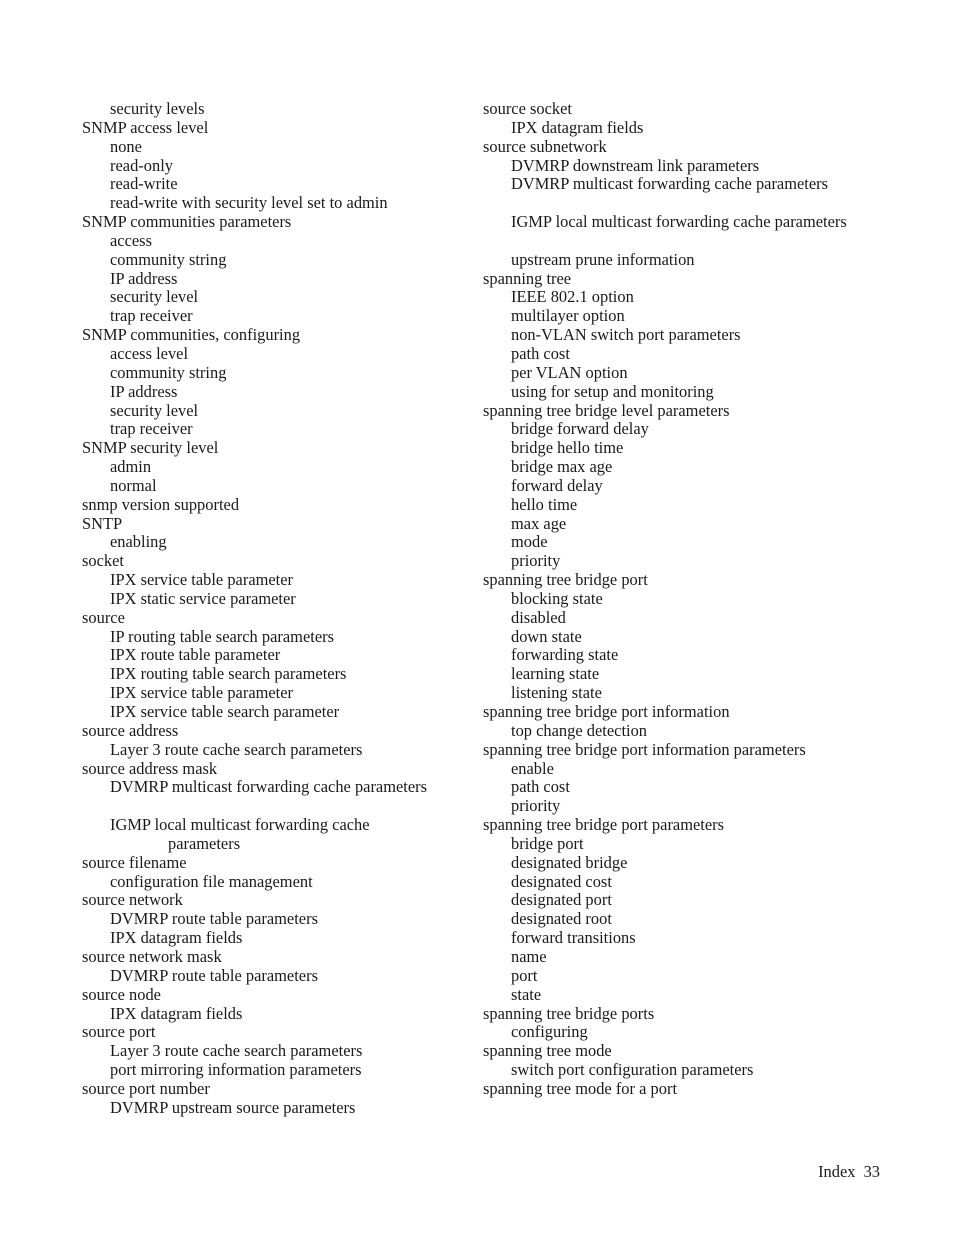  What do you see at coordinates (524, 975) in the screenshot?
I see `index-entry: port` at bounding box center [524, 975].